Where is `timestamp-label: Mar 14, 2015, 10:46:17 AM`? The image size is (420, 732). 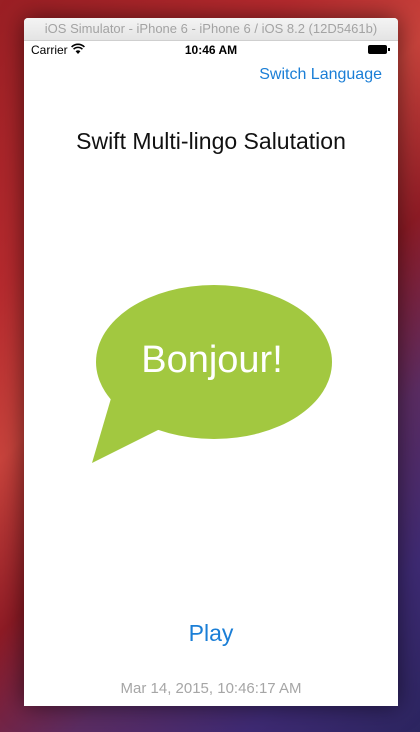 timestamp-label: Mar 14, 2015, 10:46:17 AM is located at coordinates (211, 688).